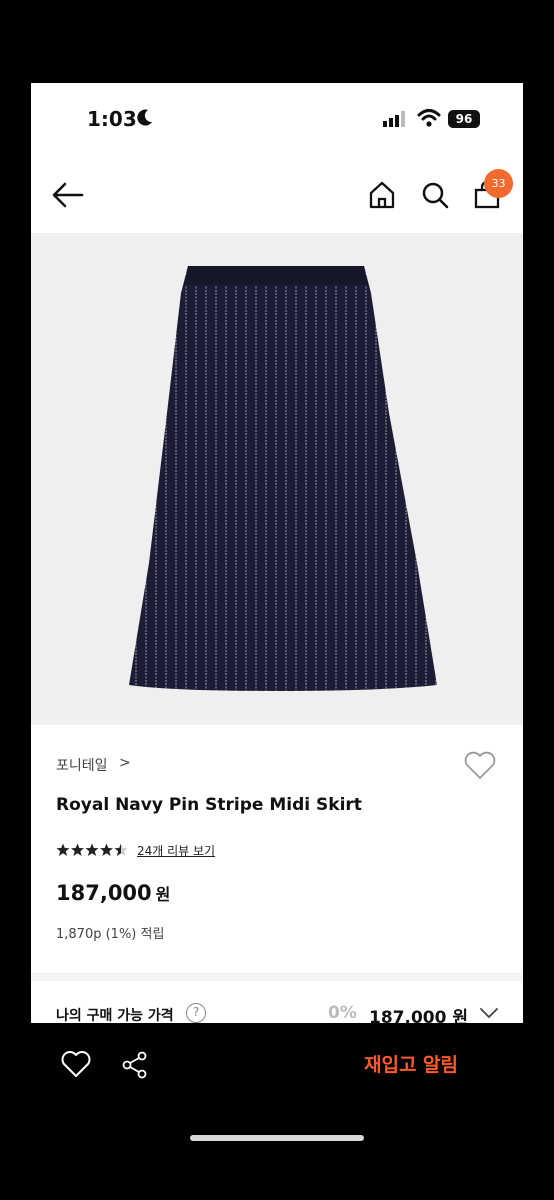  What do you see at coordinates (92, 849) in the screenshot?
I see `star-rating` at bounding box center [92, 849].